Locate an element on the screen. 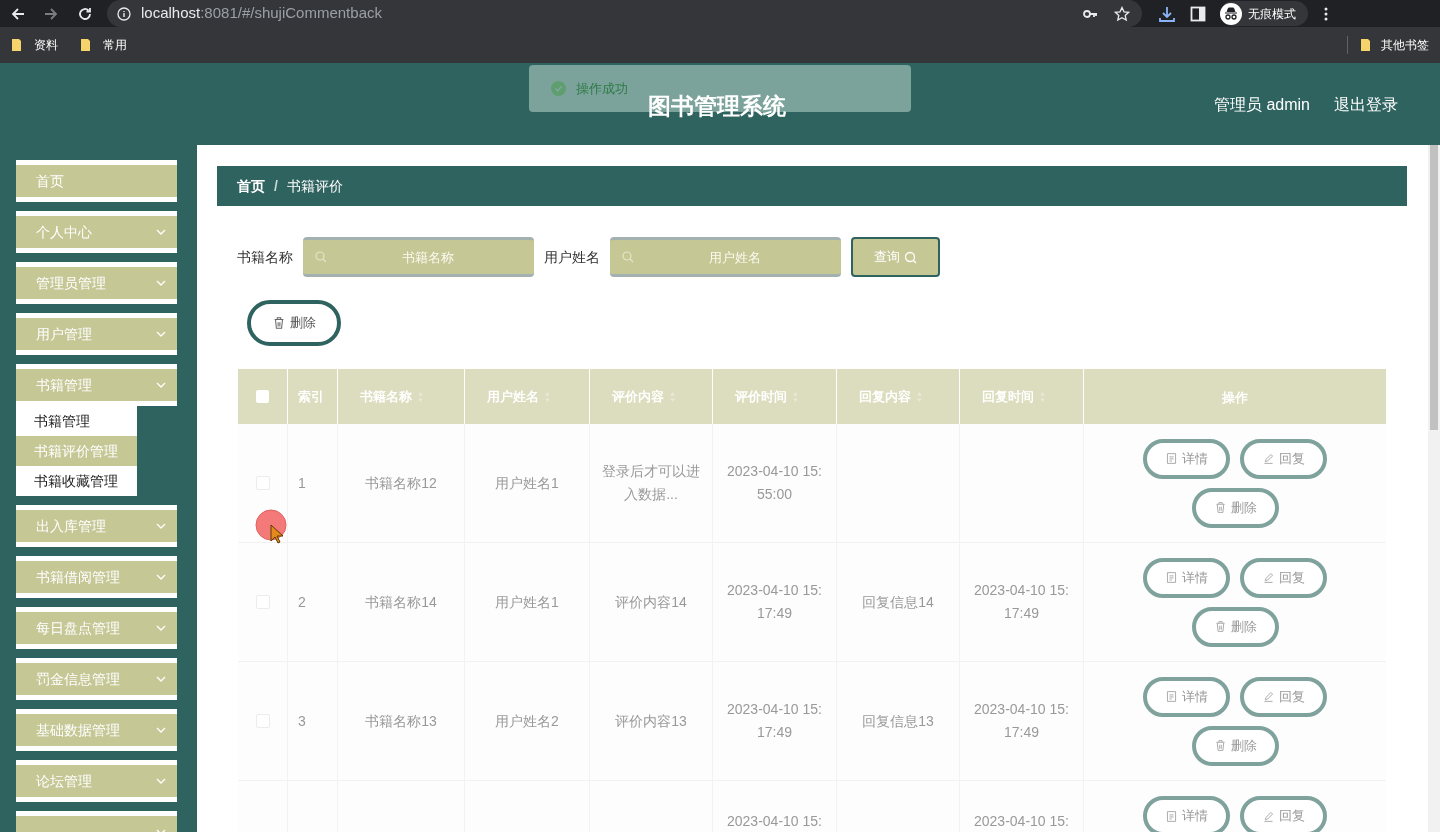  column-header: 操作 is located at coordinates (1235, 397).